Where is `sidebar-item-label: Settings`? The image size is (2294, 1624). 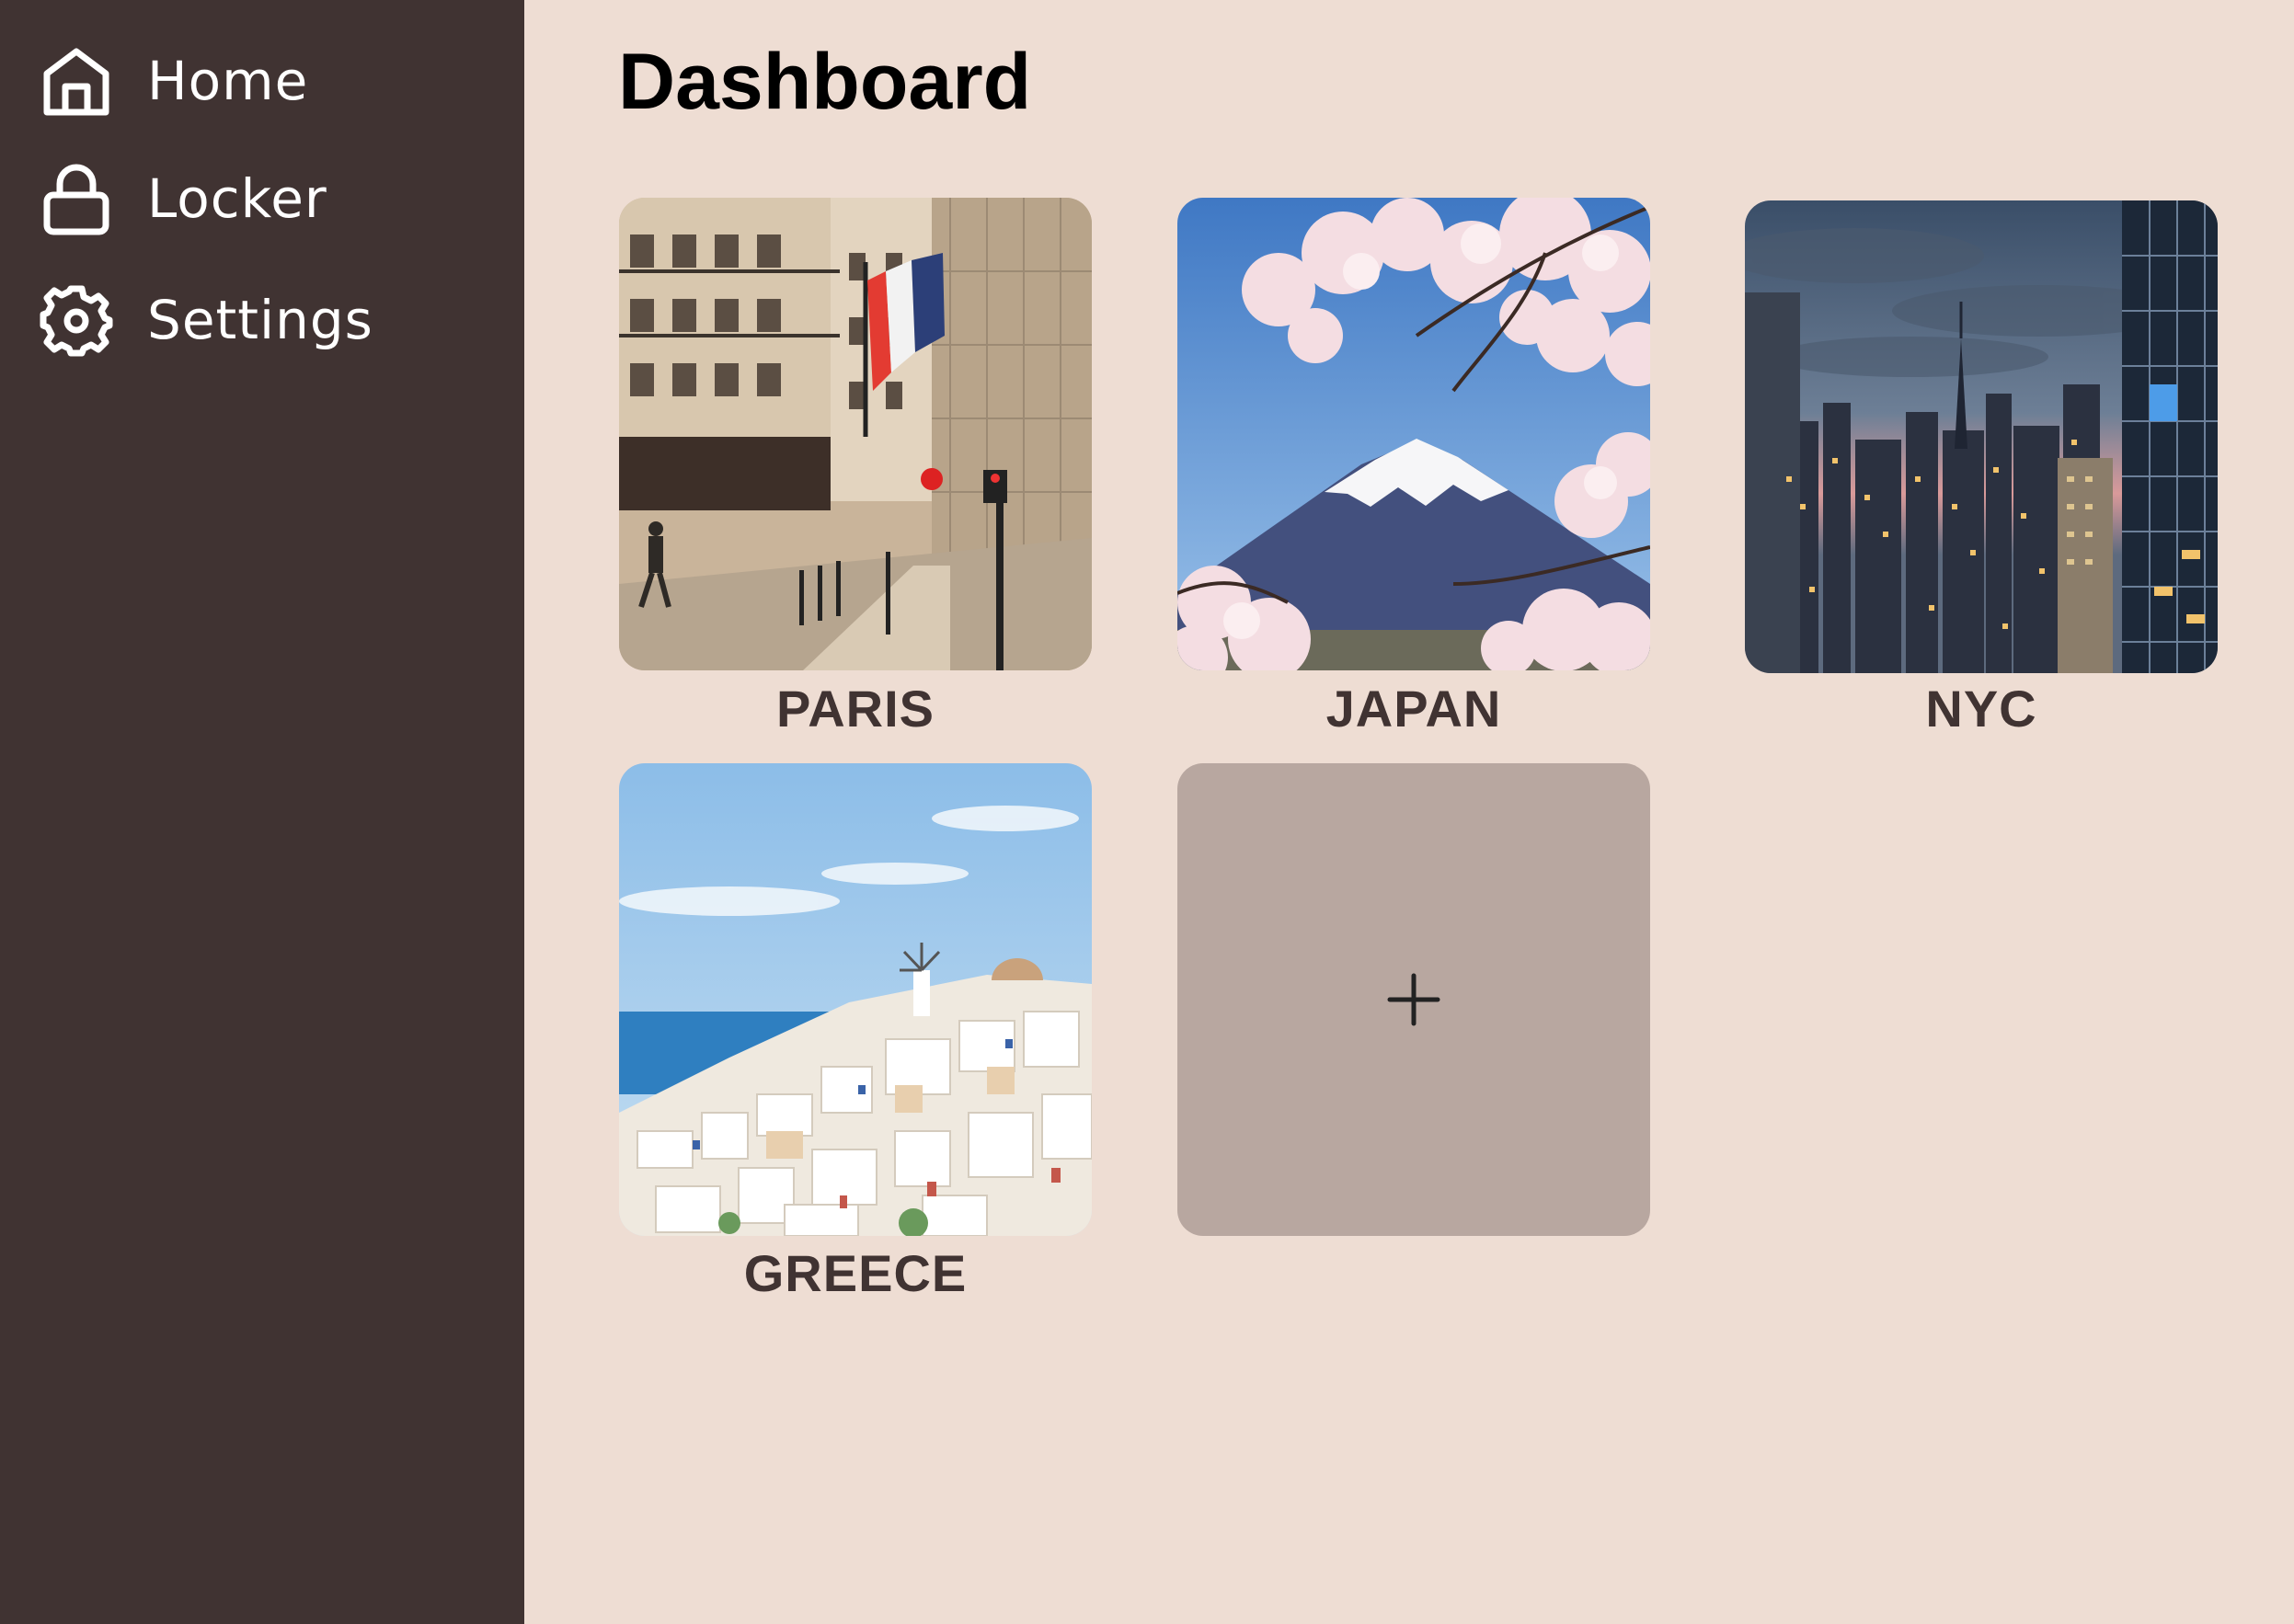
sidebar-item-label: Settings is located at coordinates (260, 320).